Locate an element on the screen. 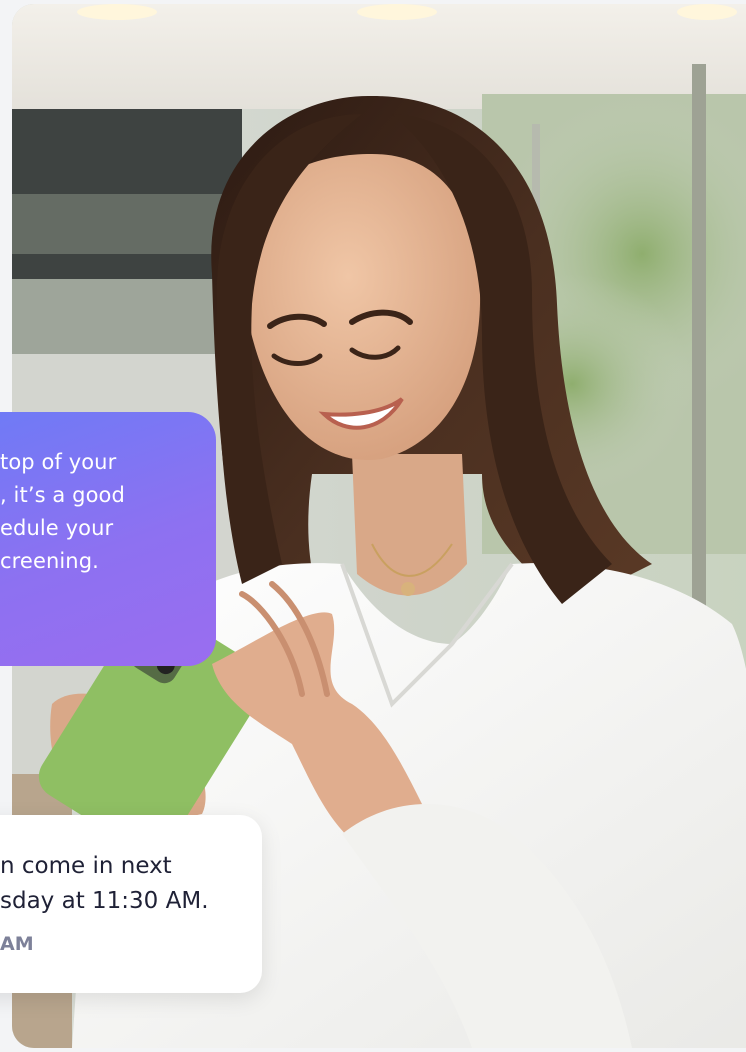 The width and height of the screenshot is (746, 1052). chat-bubble-reminder-line-4: creening. is located at coordinates (49, 561).